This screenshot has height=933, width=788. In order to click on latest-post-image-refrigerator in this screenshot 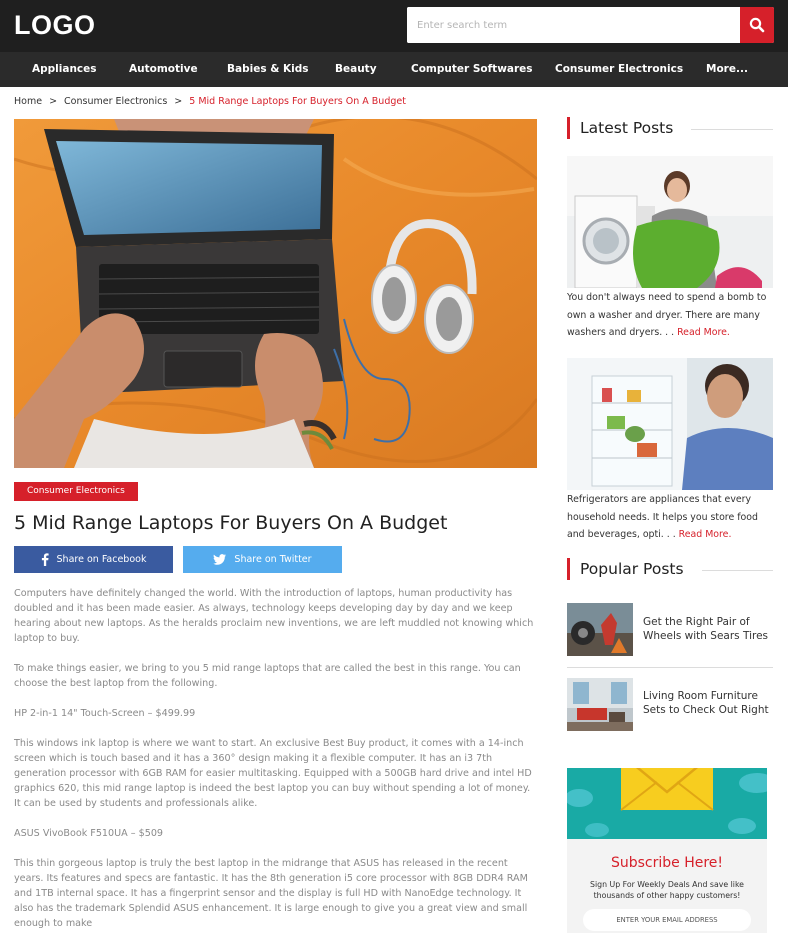, I will do `click(670, 424)`.